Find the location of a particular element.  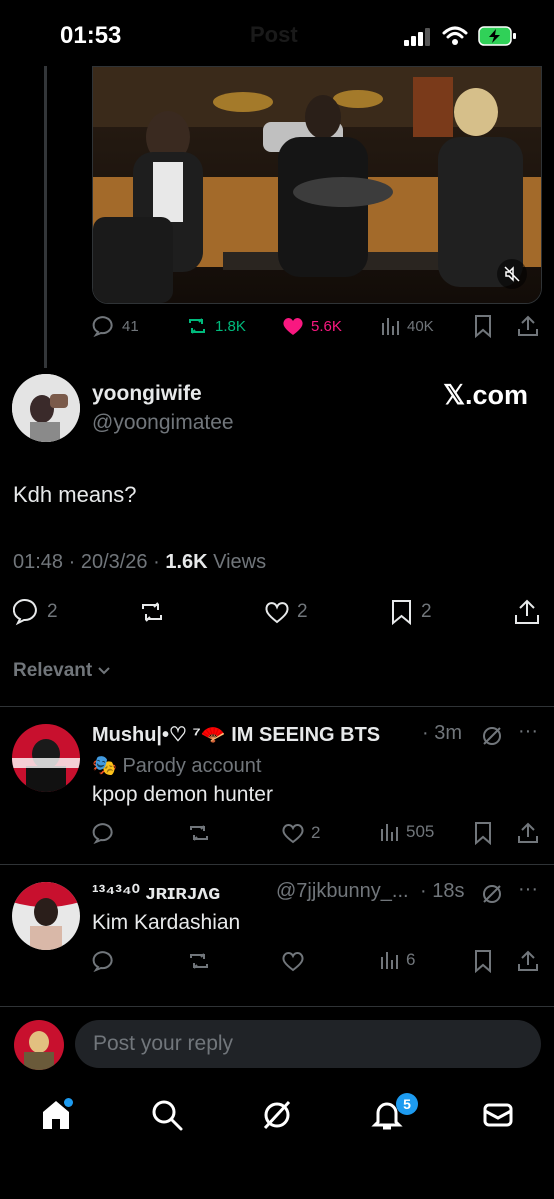

author-name: yoongiwife is located at coordinates (147, 394).